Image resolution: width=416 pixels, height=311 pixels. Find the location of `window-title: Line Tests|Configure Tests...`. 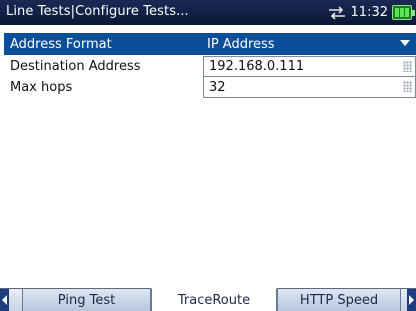

window-title: Line Tests|Configure Tests... is located at coordinates (97, 11).